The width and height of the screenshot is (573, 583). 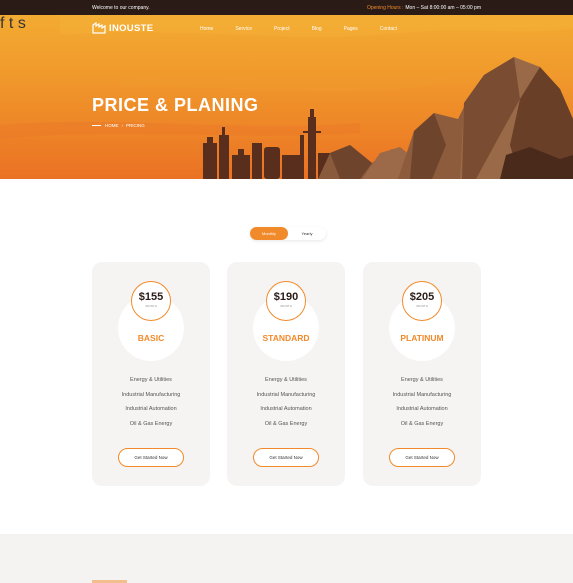 I want to click on logo: INOUSTE, so click(x=122, y=28).